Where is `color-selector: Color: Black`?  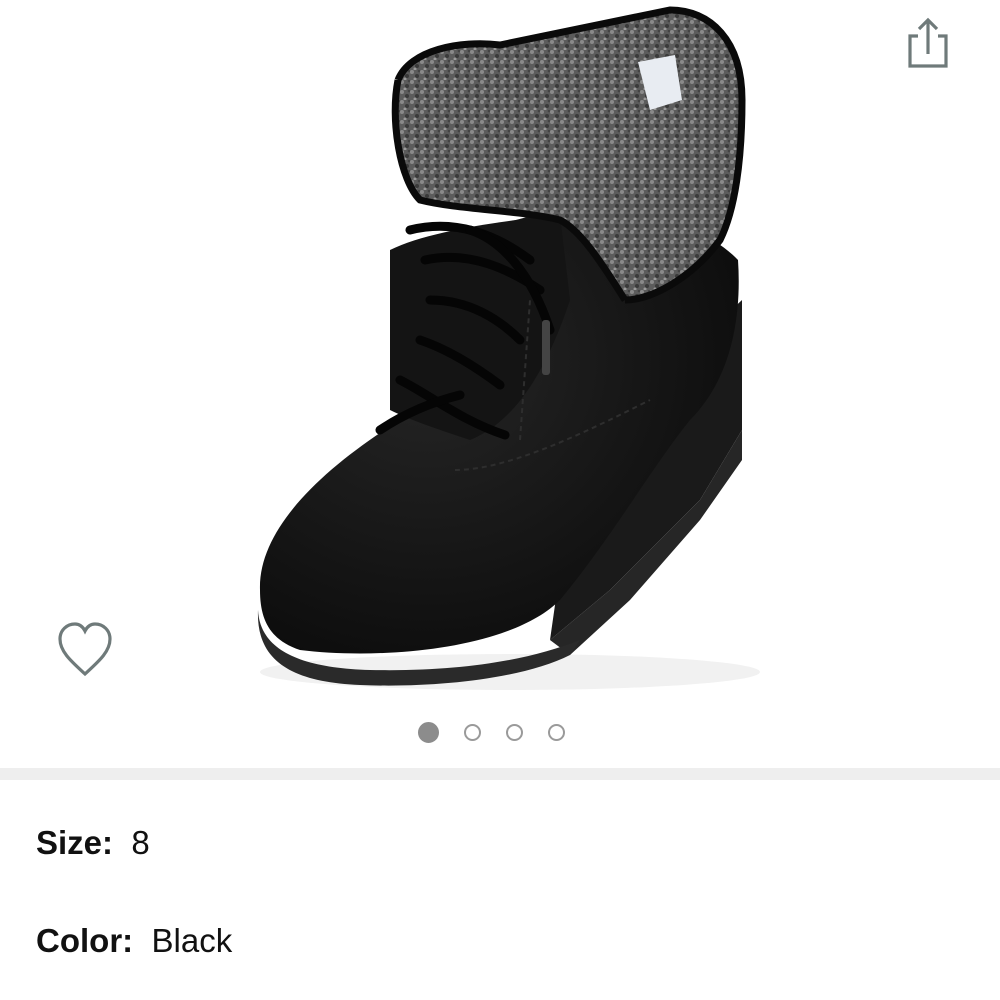
color-selector: Color: Black is located at coordinates (134, 941).